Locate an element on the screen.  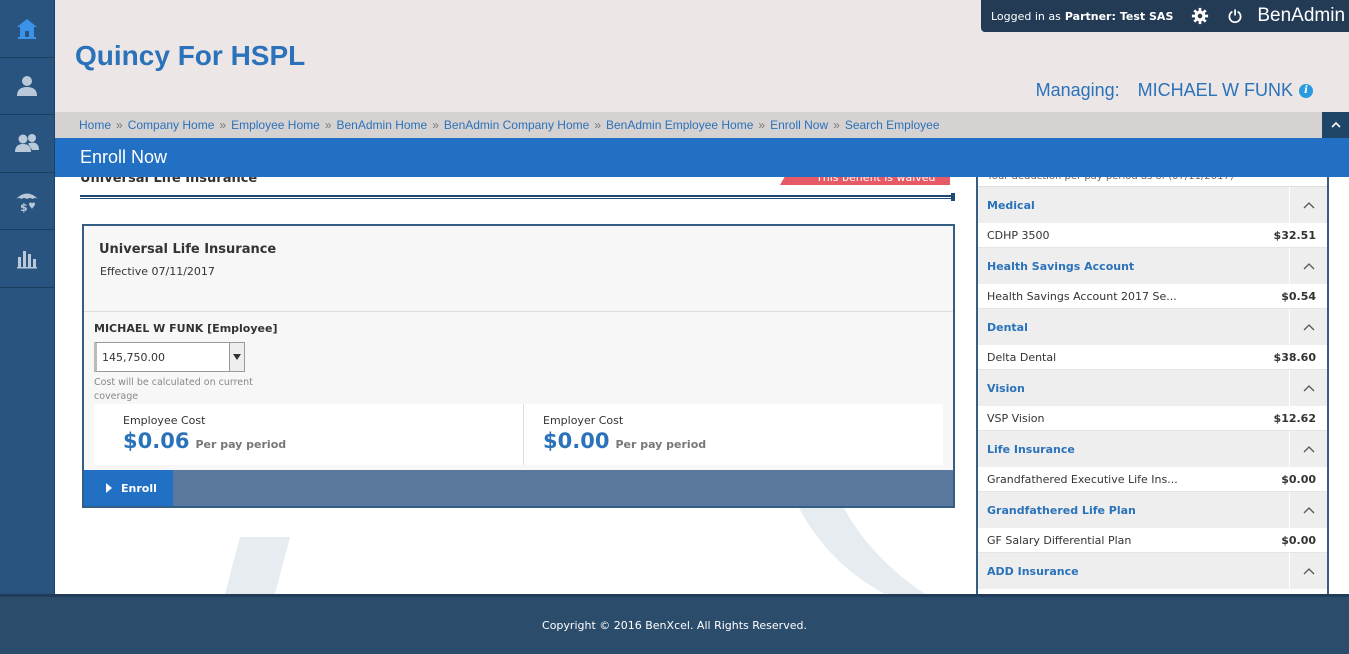
coverage-amount-select: 145,750.00 is located at coordinates (169, 357).